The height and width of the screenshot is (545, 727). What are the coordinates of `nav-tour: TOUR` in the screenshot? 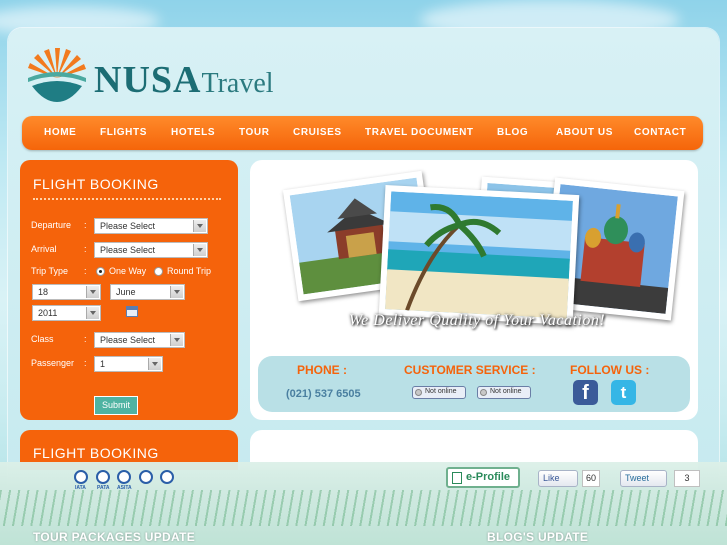 It's located at (254, 132).